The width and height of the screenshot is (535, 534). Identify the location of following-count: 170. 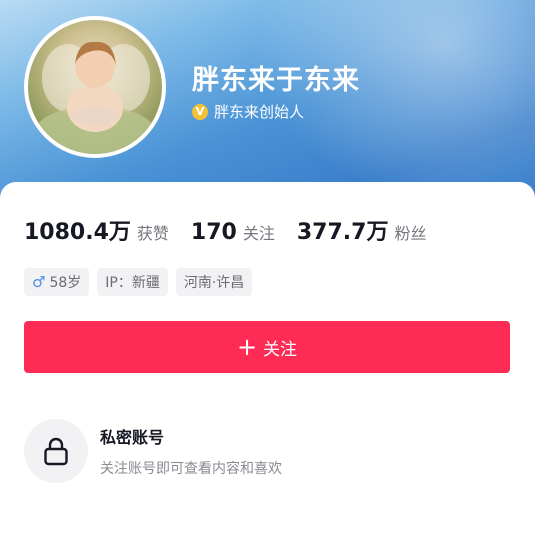
(214, 232).